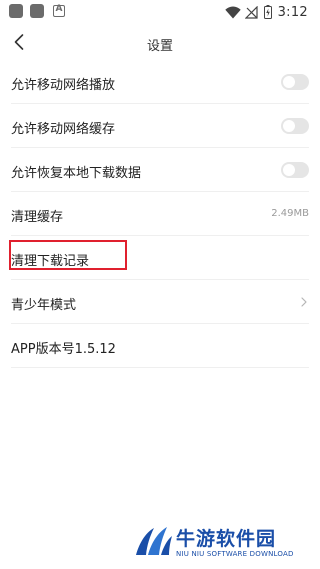 This screenshot has width=320, height=569. I want to click on status-icons: 3:12, so click(266, 12).